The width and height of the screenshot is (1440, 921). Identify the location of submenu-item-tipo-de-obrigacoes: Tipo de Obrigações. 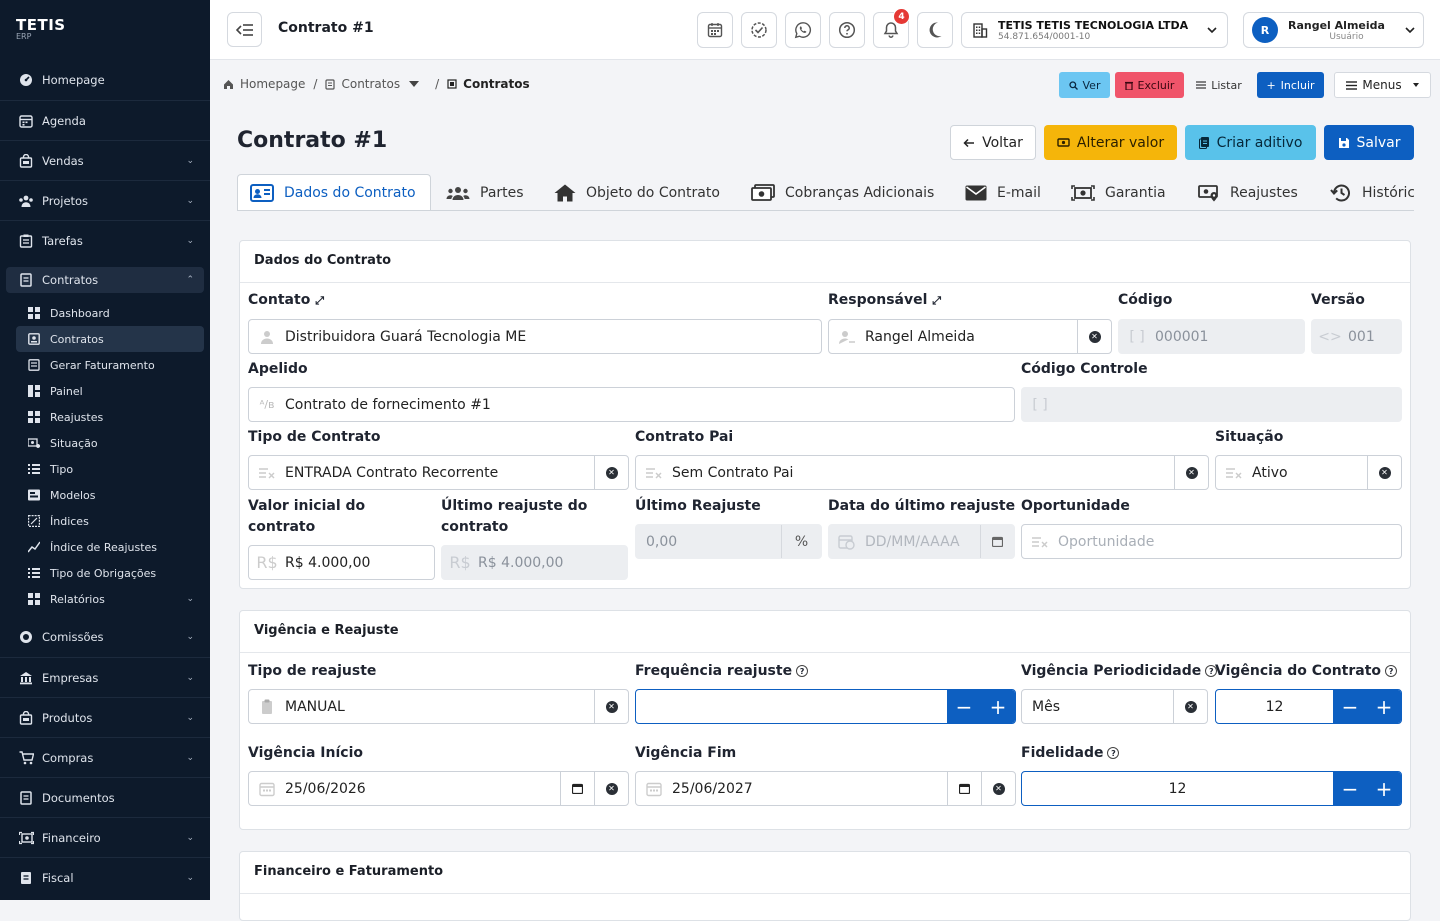
(110, 573).